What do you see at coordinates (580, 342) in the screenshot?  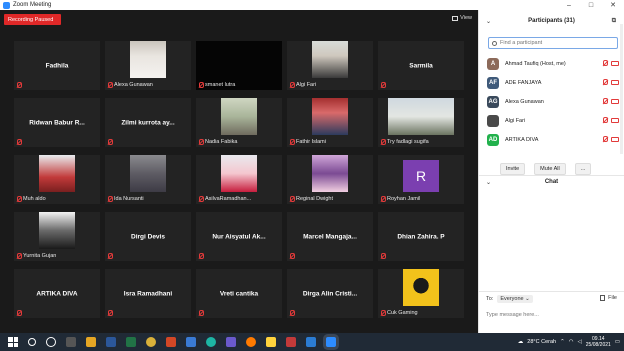 I see `volume-icon: ◁` at bounding box center [580, 342].